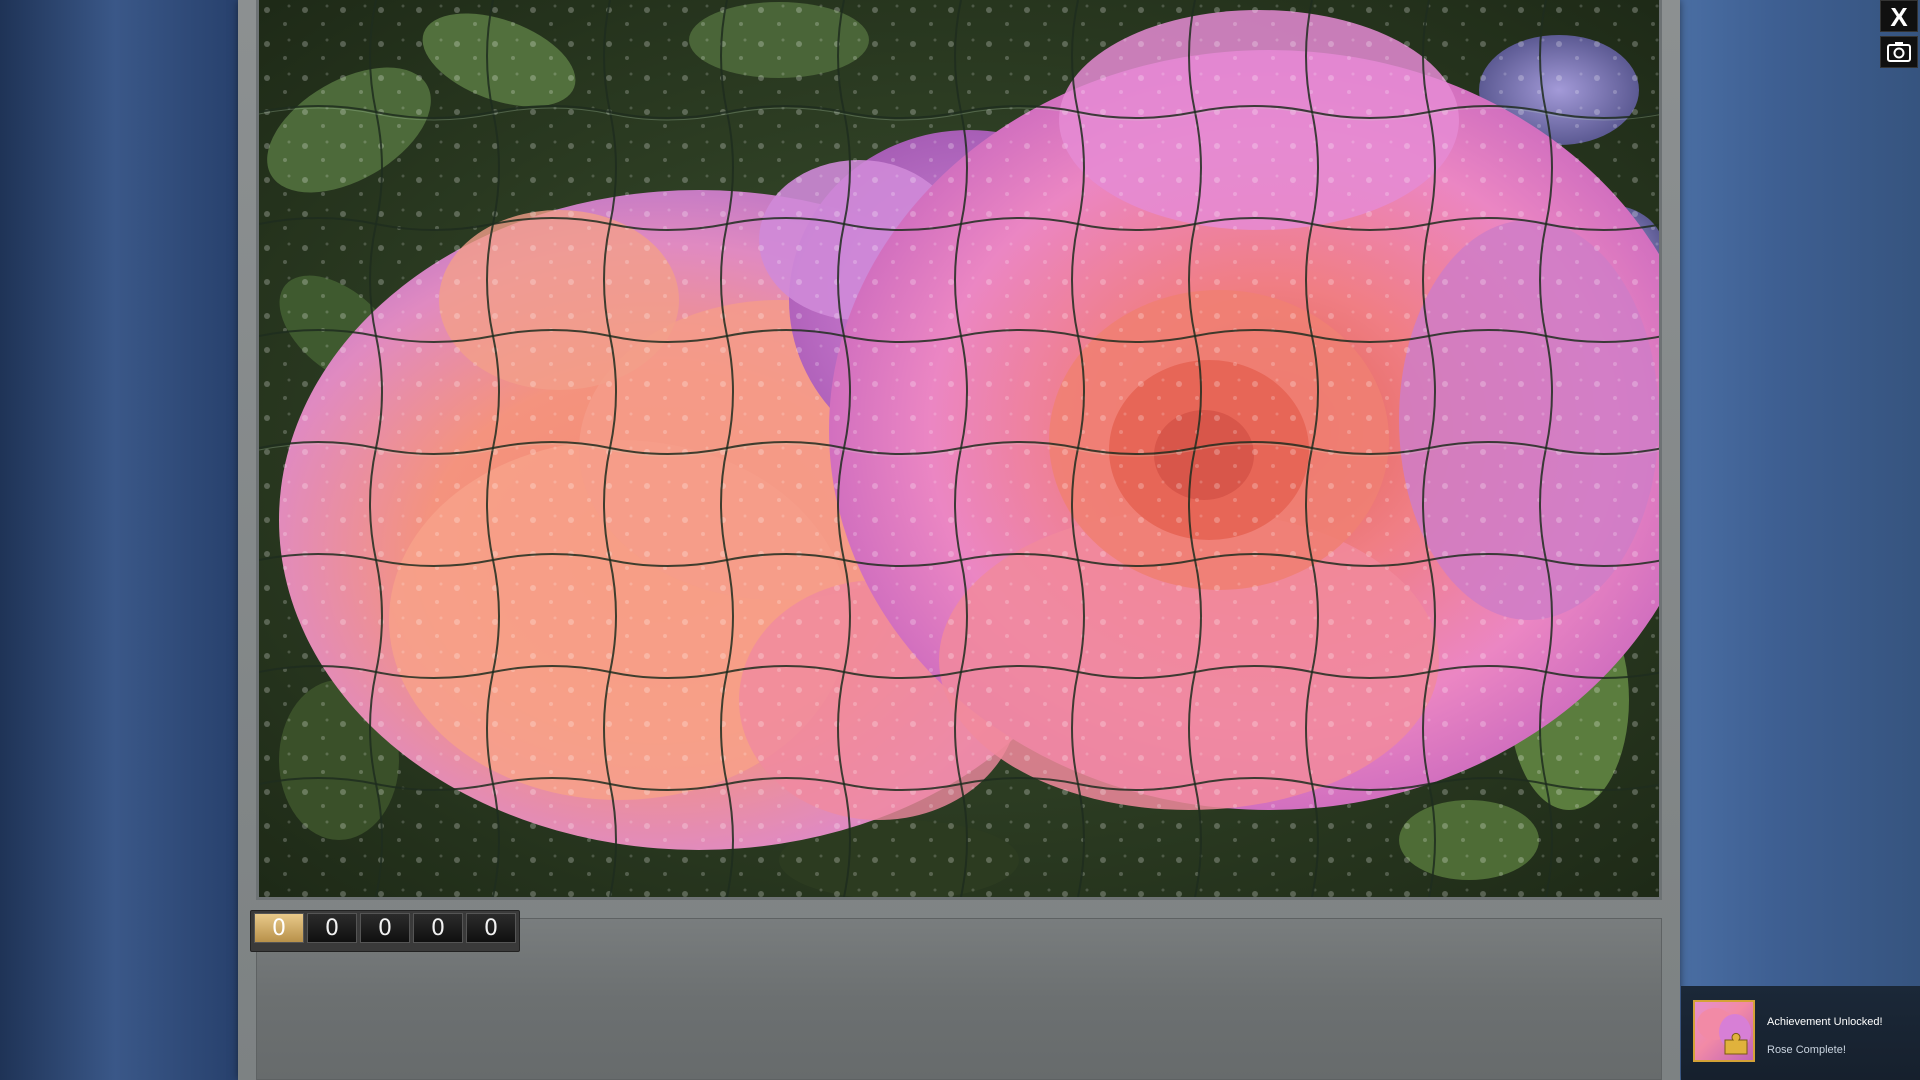 The width and height of the screenshot is (1920, 1080). I want to click on close-button: X, so click(1899, 16).